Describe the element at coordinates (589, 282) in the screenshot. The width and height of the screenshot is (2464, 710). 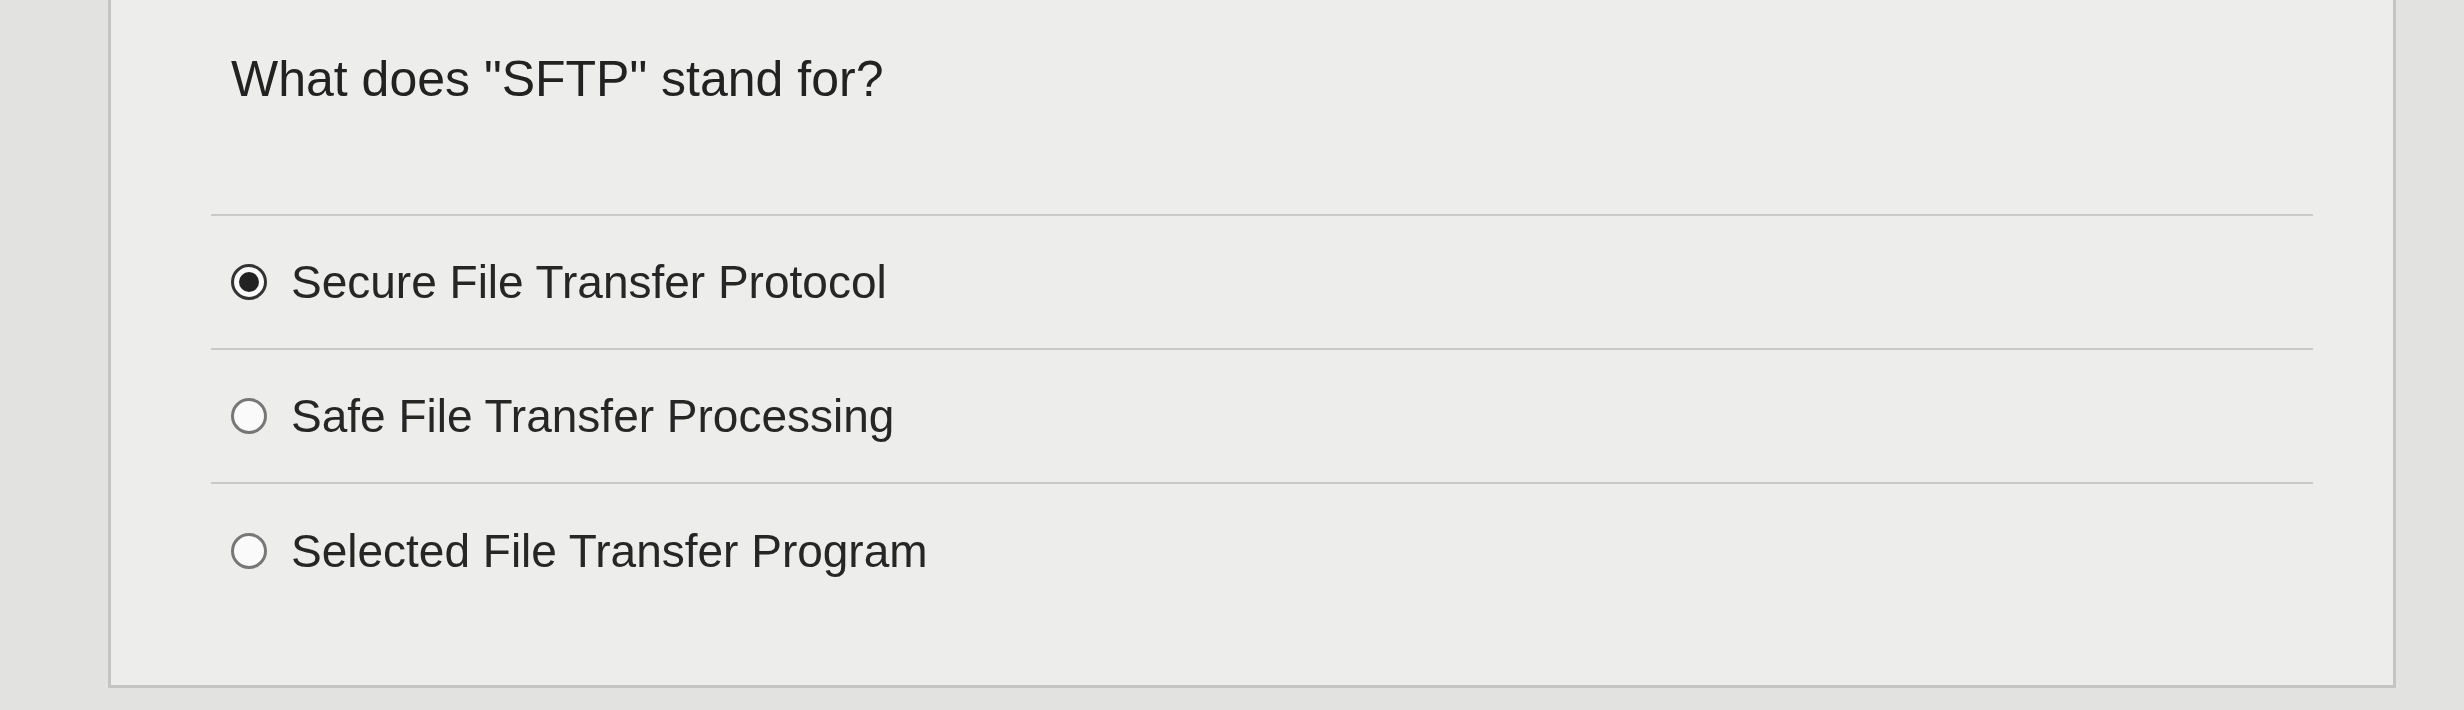
I see `option-label: Secure File Transfer Protocol` at that location.